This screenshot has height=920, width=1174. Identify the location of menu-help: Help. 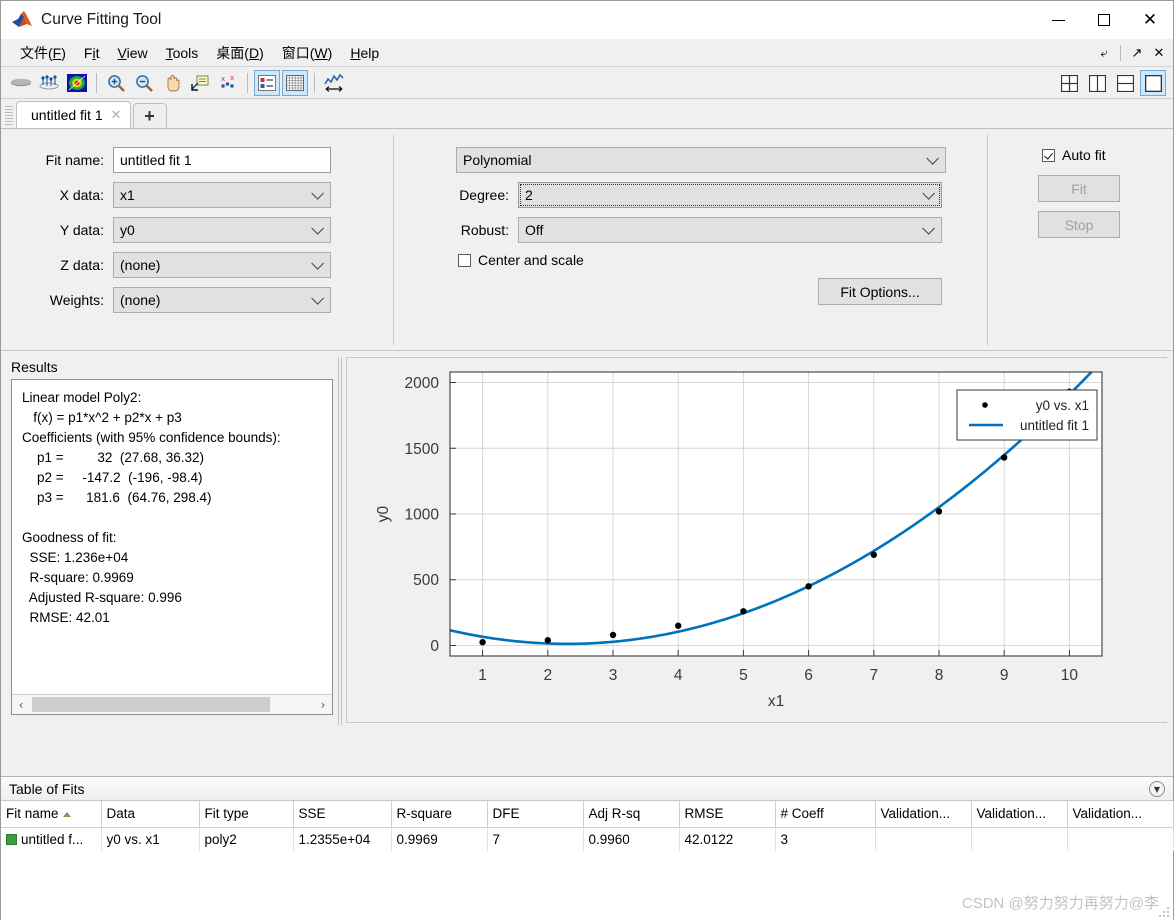
(364, 53).